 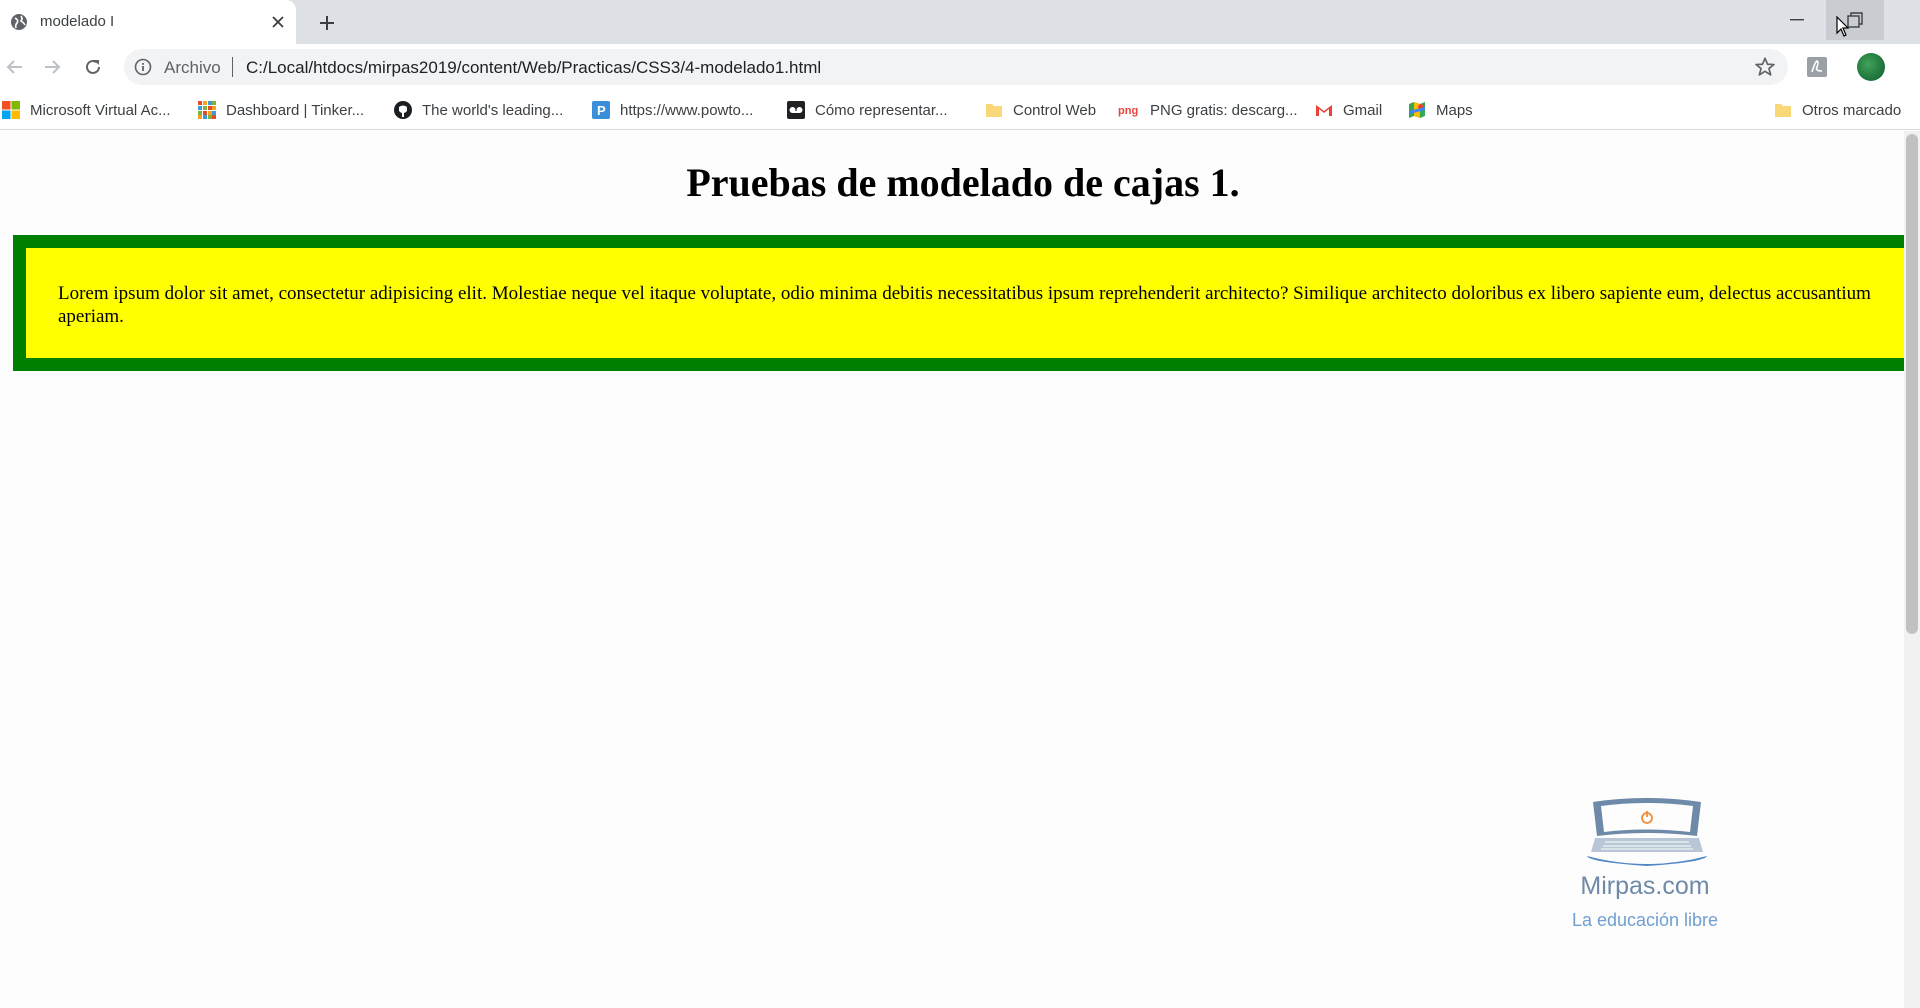 I want to click on page-heading: Pruebas de modelado de cajas 1., so click(x=963, y=182).